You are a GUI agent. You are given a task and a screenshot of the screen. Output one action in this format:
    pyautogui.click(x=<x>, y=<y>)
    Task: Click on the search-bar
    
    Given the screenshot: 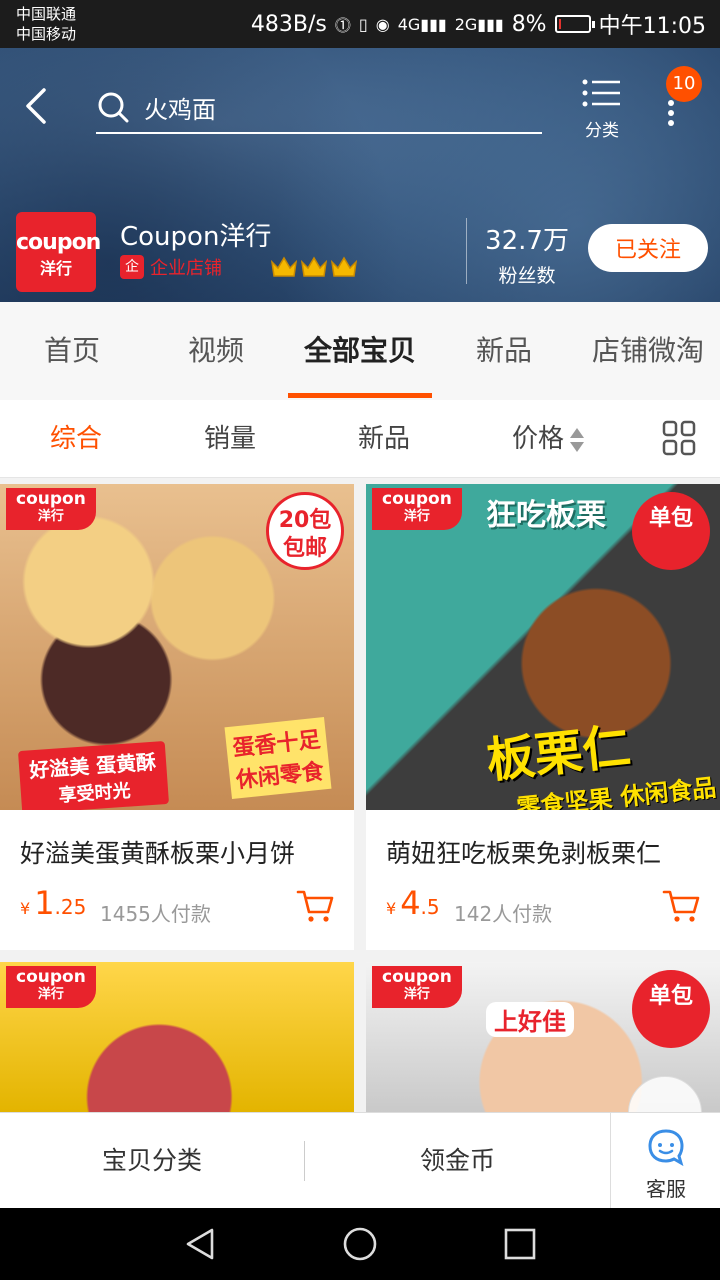 What is the action you would take?
    pyautogui.click(x=319, y=110)
    